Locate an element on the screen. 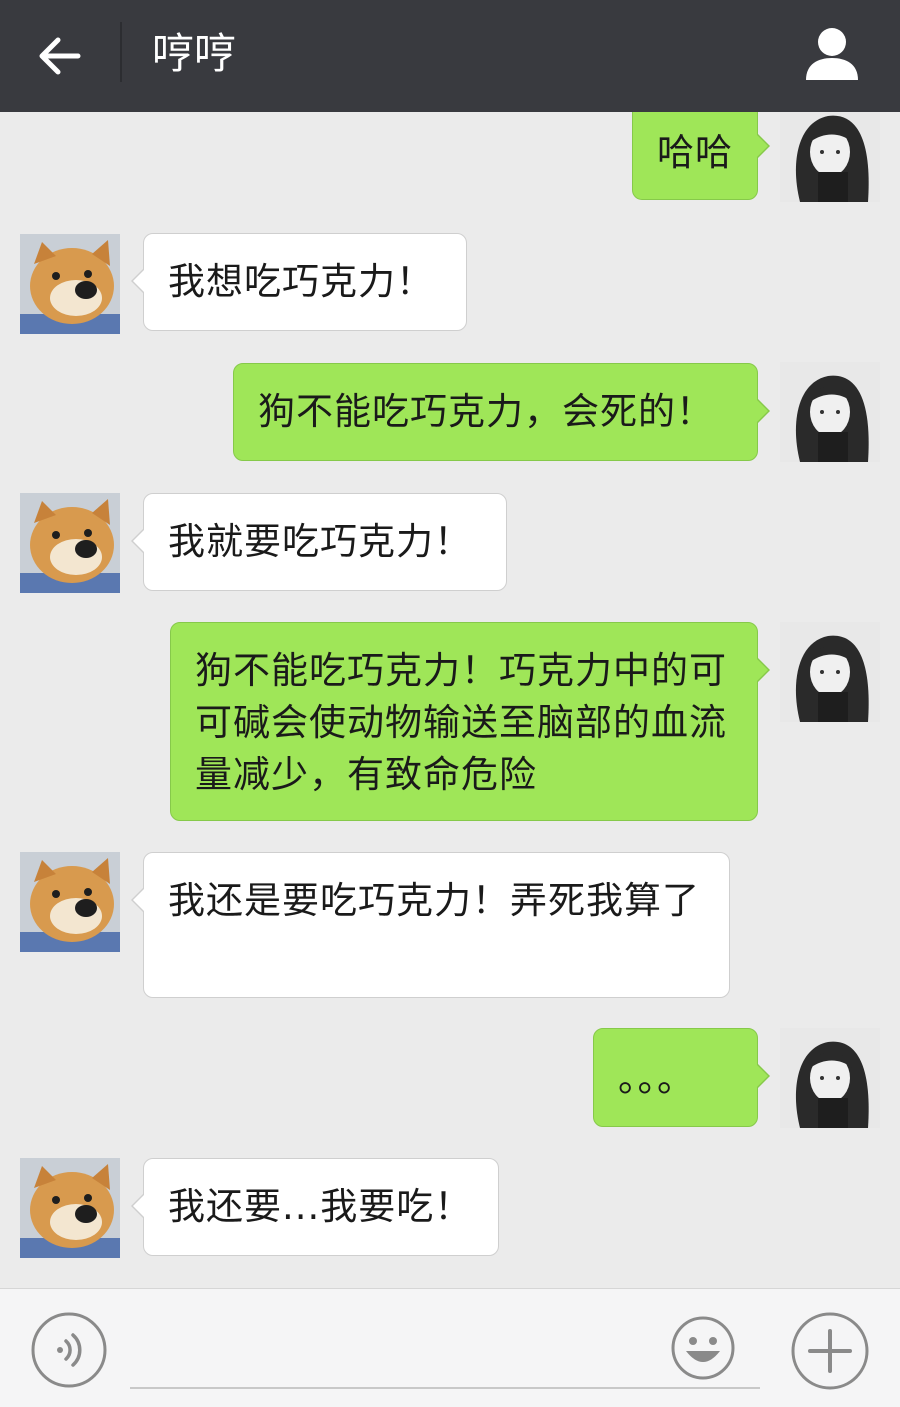  message-text: 狗不能吃巧克力，会死的！ is located at coordinates (486, 411).